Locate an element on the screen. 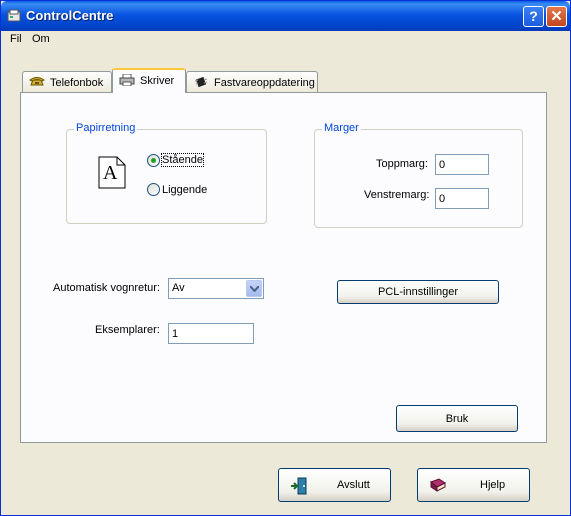 Image resolution: width=571 pixels, height=516 pixels. help-label: Hjelp is located at coordinates (493, 485).